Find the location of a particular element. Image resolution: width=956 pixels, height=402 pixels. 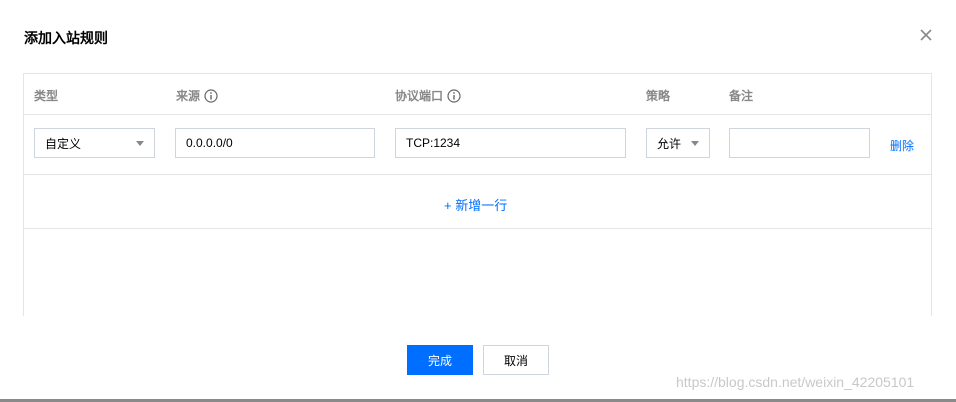

port-input: TCP:1234 is located at coordinates (510, 143).